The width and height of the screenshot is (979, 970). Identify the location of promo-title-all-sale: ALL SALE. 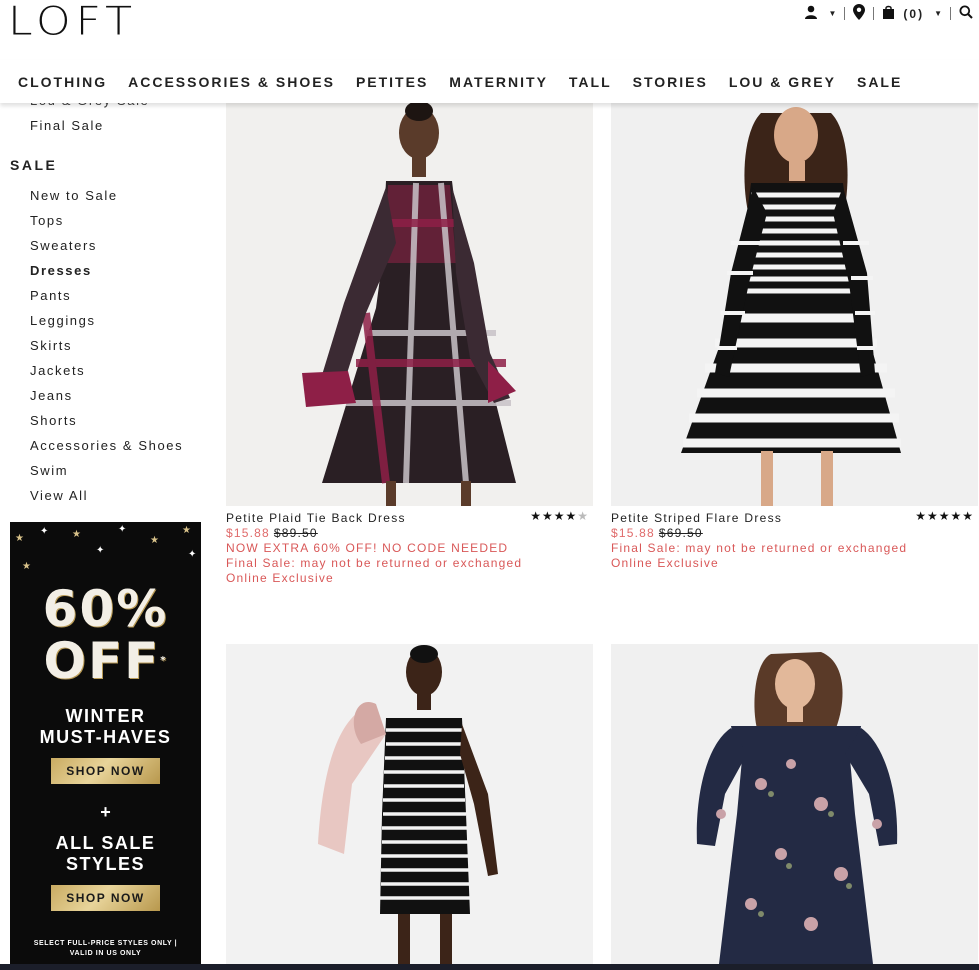
(105, 843).